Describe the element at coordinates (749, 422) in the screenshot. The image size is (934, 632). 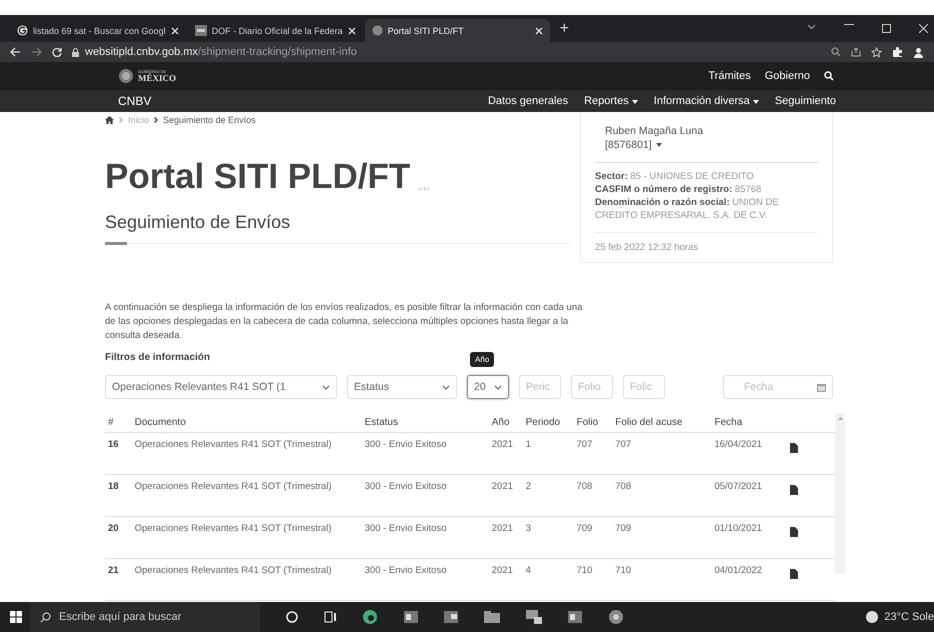
I see `column-header: Fecha` at that location.